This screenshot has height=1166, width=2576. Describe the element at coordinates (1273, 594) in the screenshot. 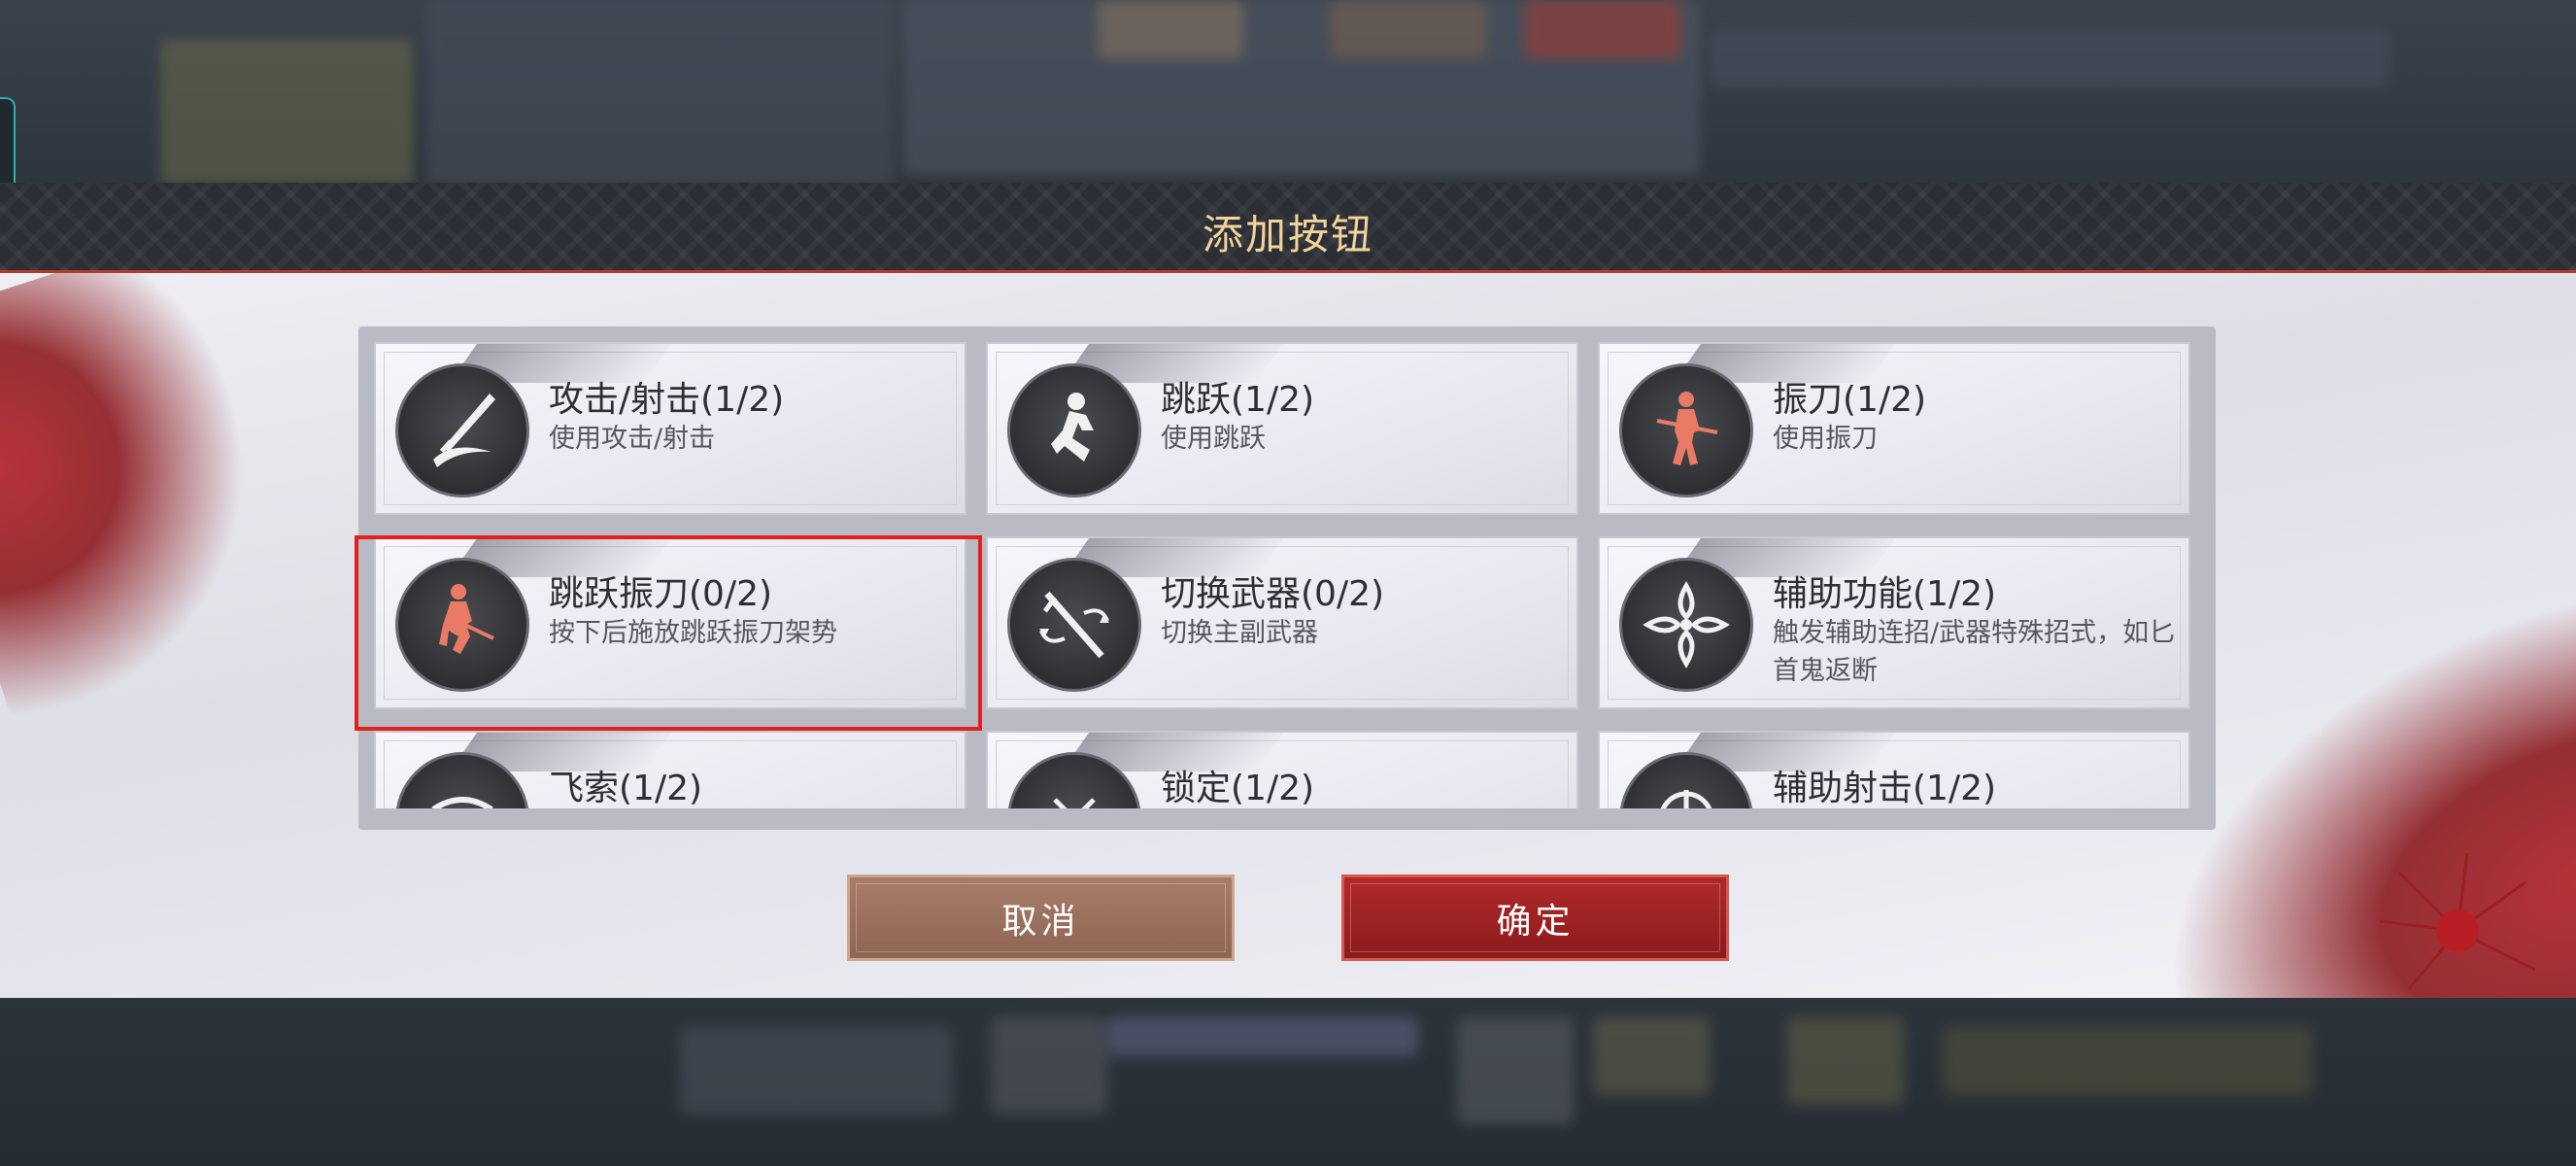

I see `card-title: 切换武器(0/2)` at that location.